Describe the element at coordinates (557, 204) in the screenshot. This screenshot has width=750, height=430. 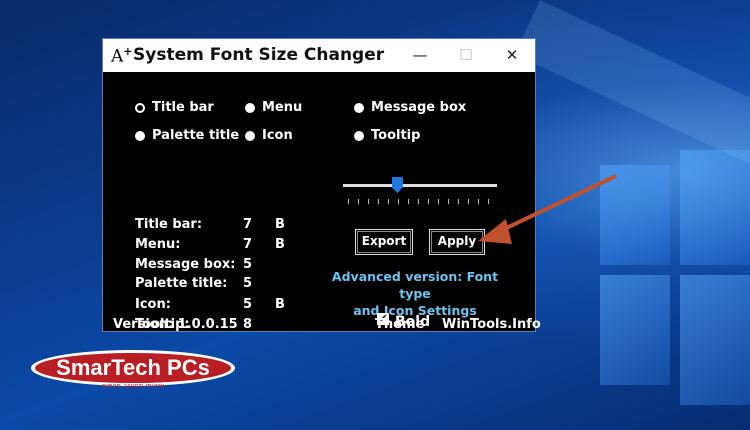
I see `arrow-shaft` at that location.